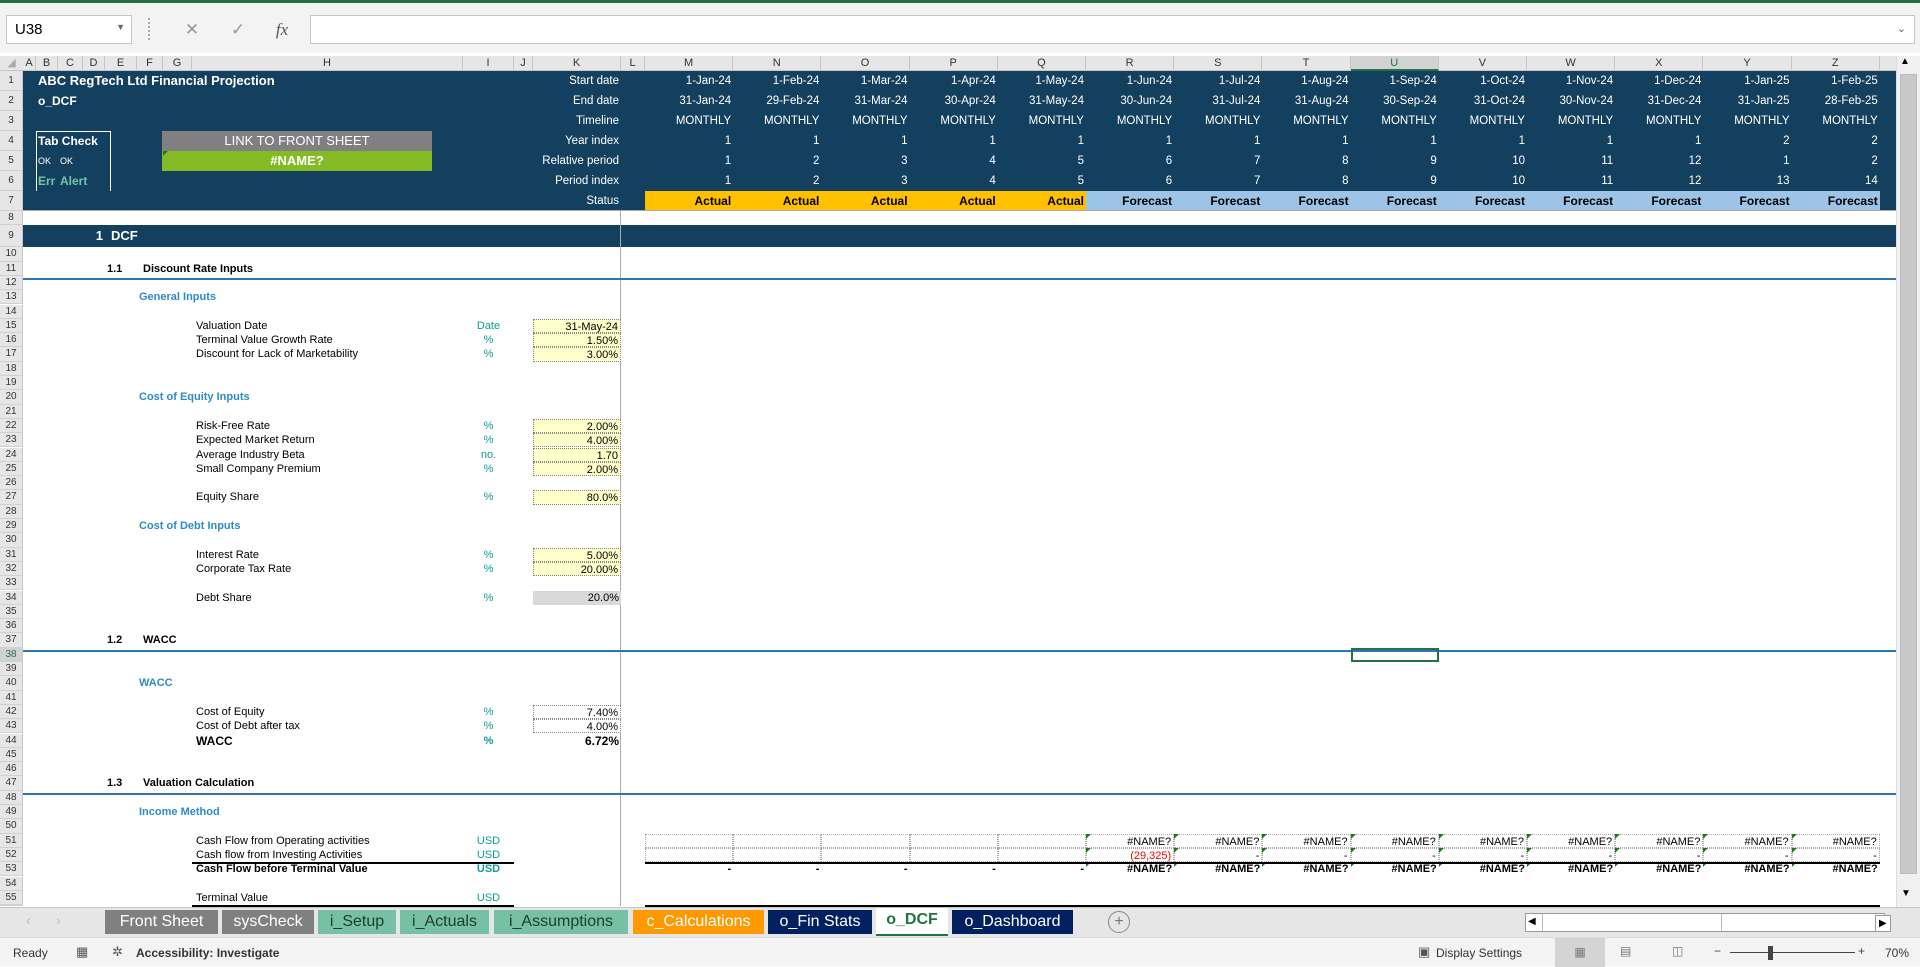  I want to click on sheet-tab: o_DCF, so click(912, 922).